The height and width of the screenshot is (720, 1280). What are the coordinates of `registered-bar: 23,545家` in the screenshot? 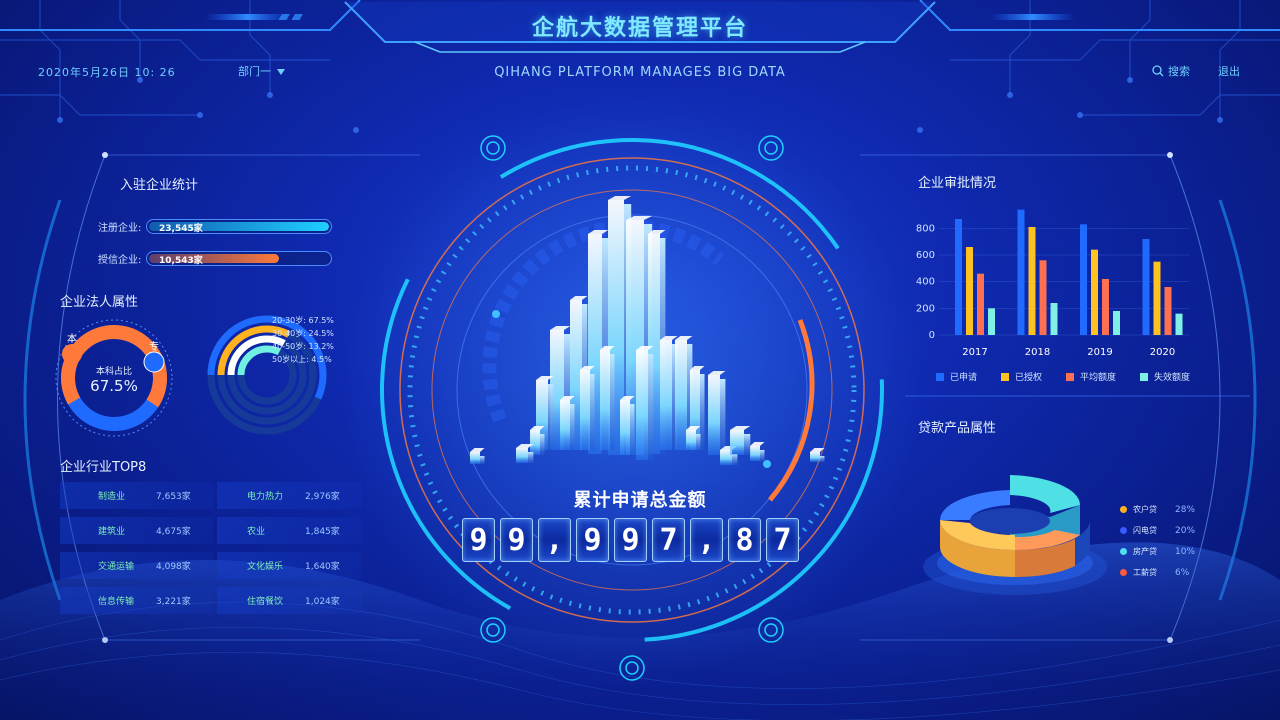 It's located at (239, 226).